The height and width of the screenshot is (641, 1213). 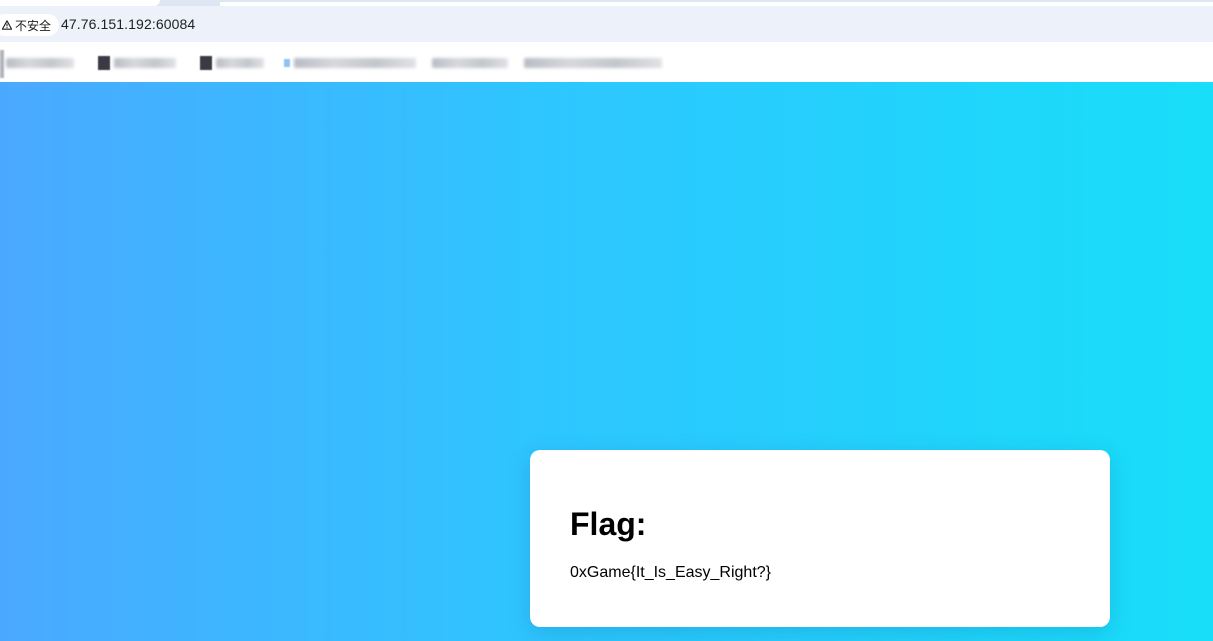 What do you see at coordinates (7, 25) in the screenshot?
I see `warning-triangle-icon` at bounding box center [7, 25].